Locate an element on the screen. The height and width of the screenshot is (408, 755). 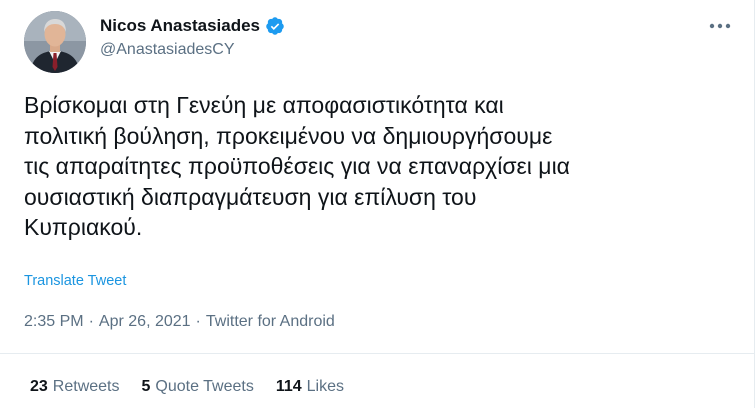
divider is located at coordinates (377, 353).